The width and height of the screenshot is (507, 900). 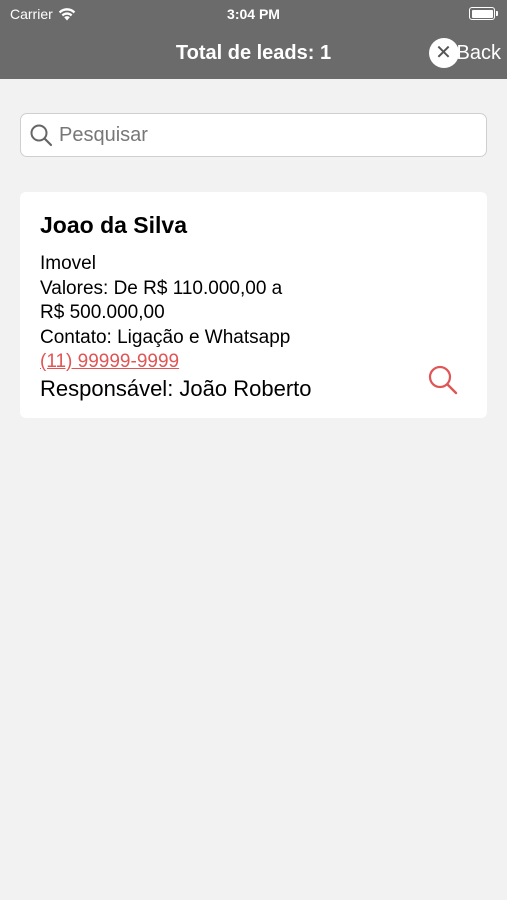 I want to click on search-bar, so click(x=253, y=135).